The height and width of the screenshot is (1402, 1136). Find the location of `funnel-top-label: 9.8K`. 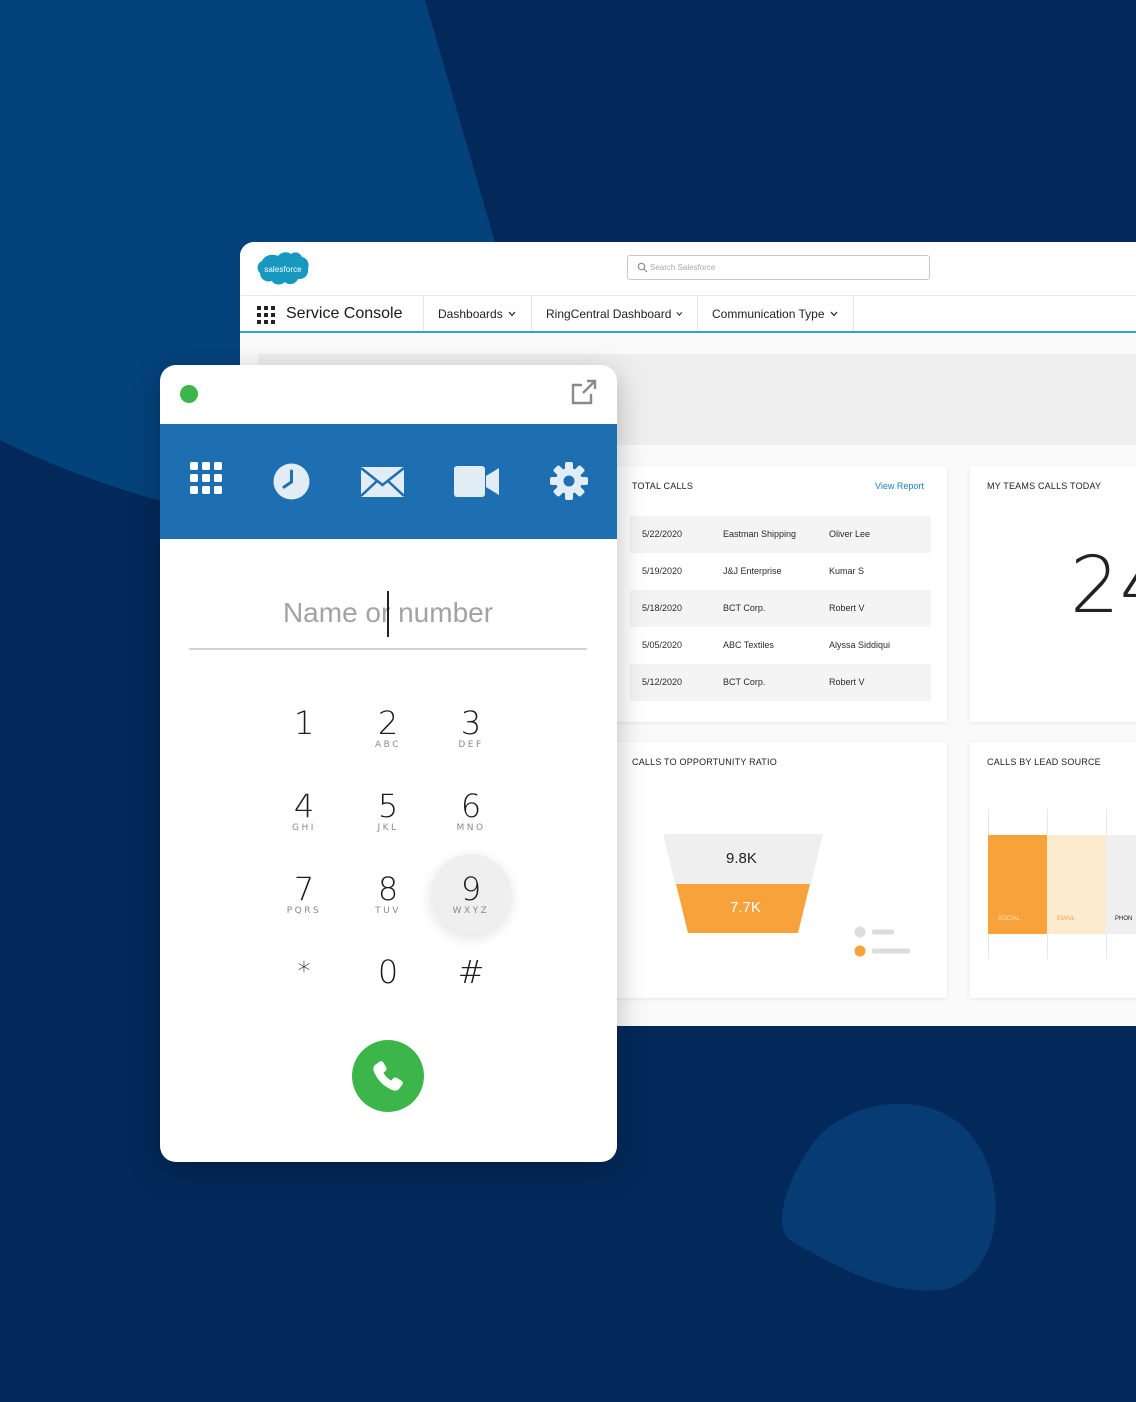

funnel-top-label: 9.8K is located at coordinates (741, 858).